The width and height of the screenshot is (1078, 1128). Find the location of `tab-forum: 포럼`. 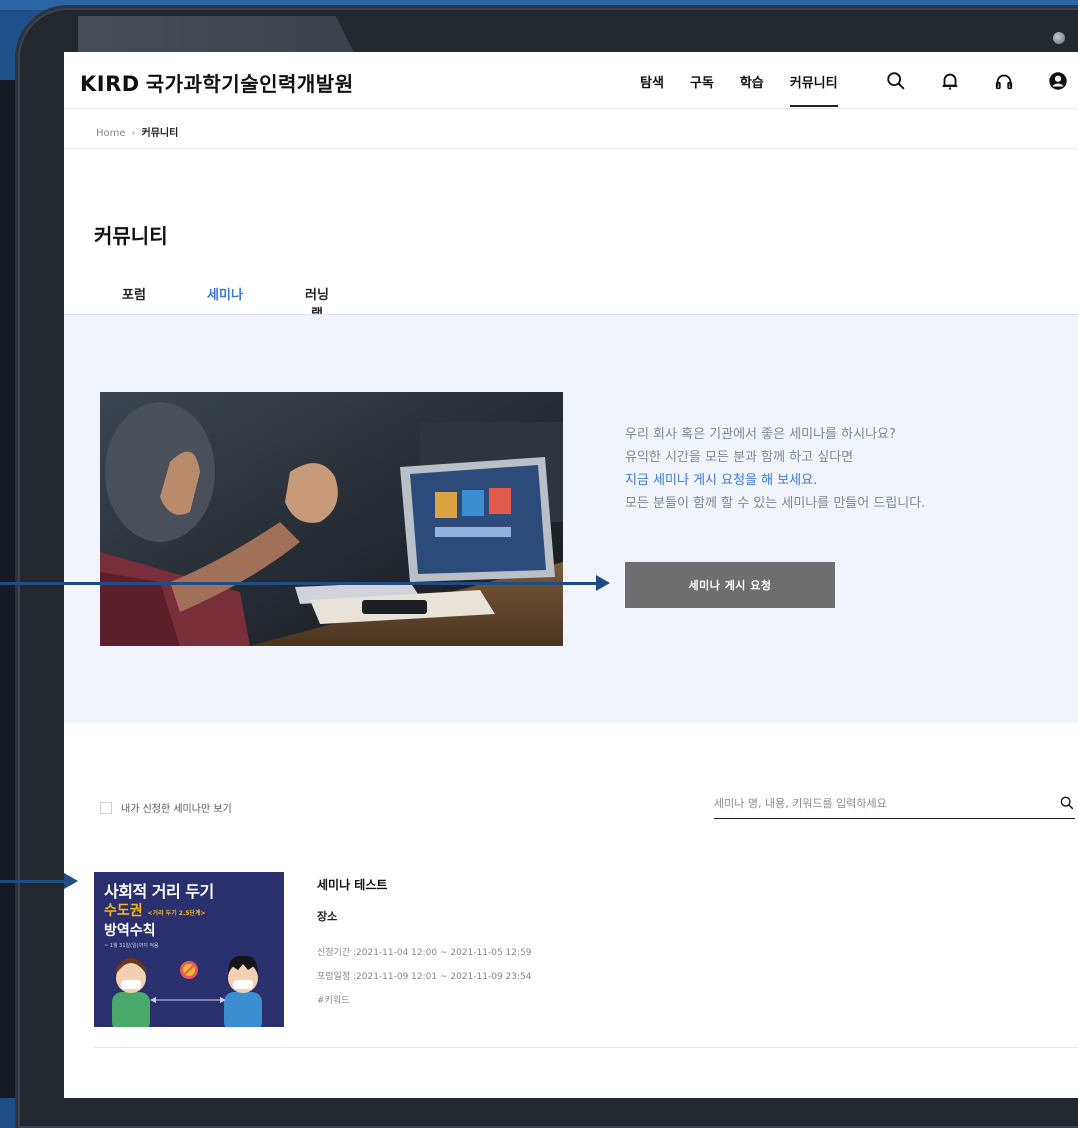

tab-forum: 포럼 is located at coordinates (134, 299).